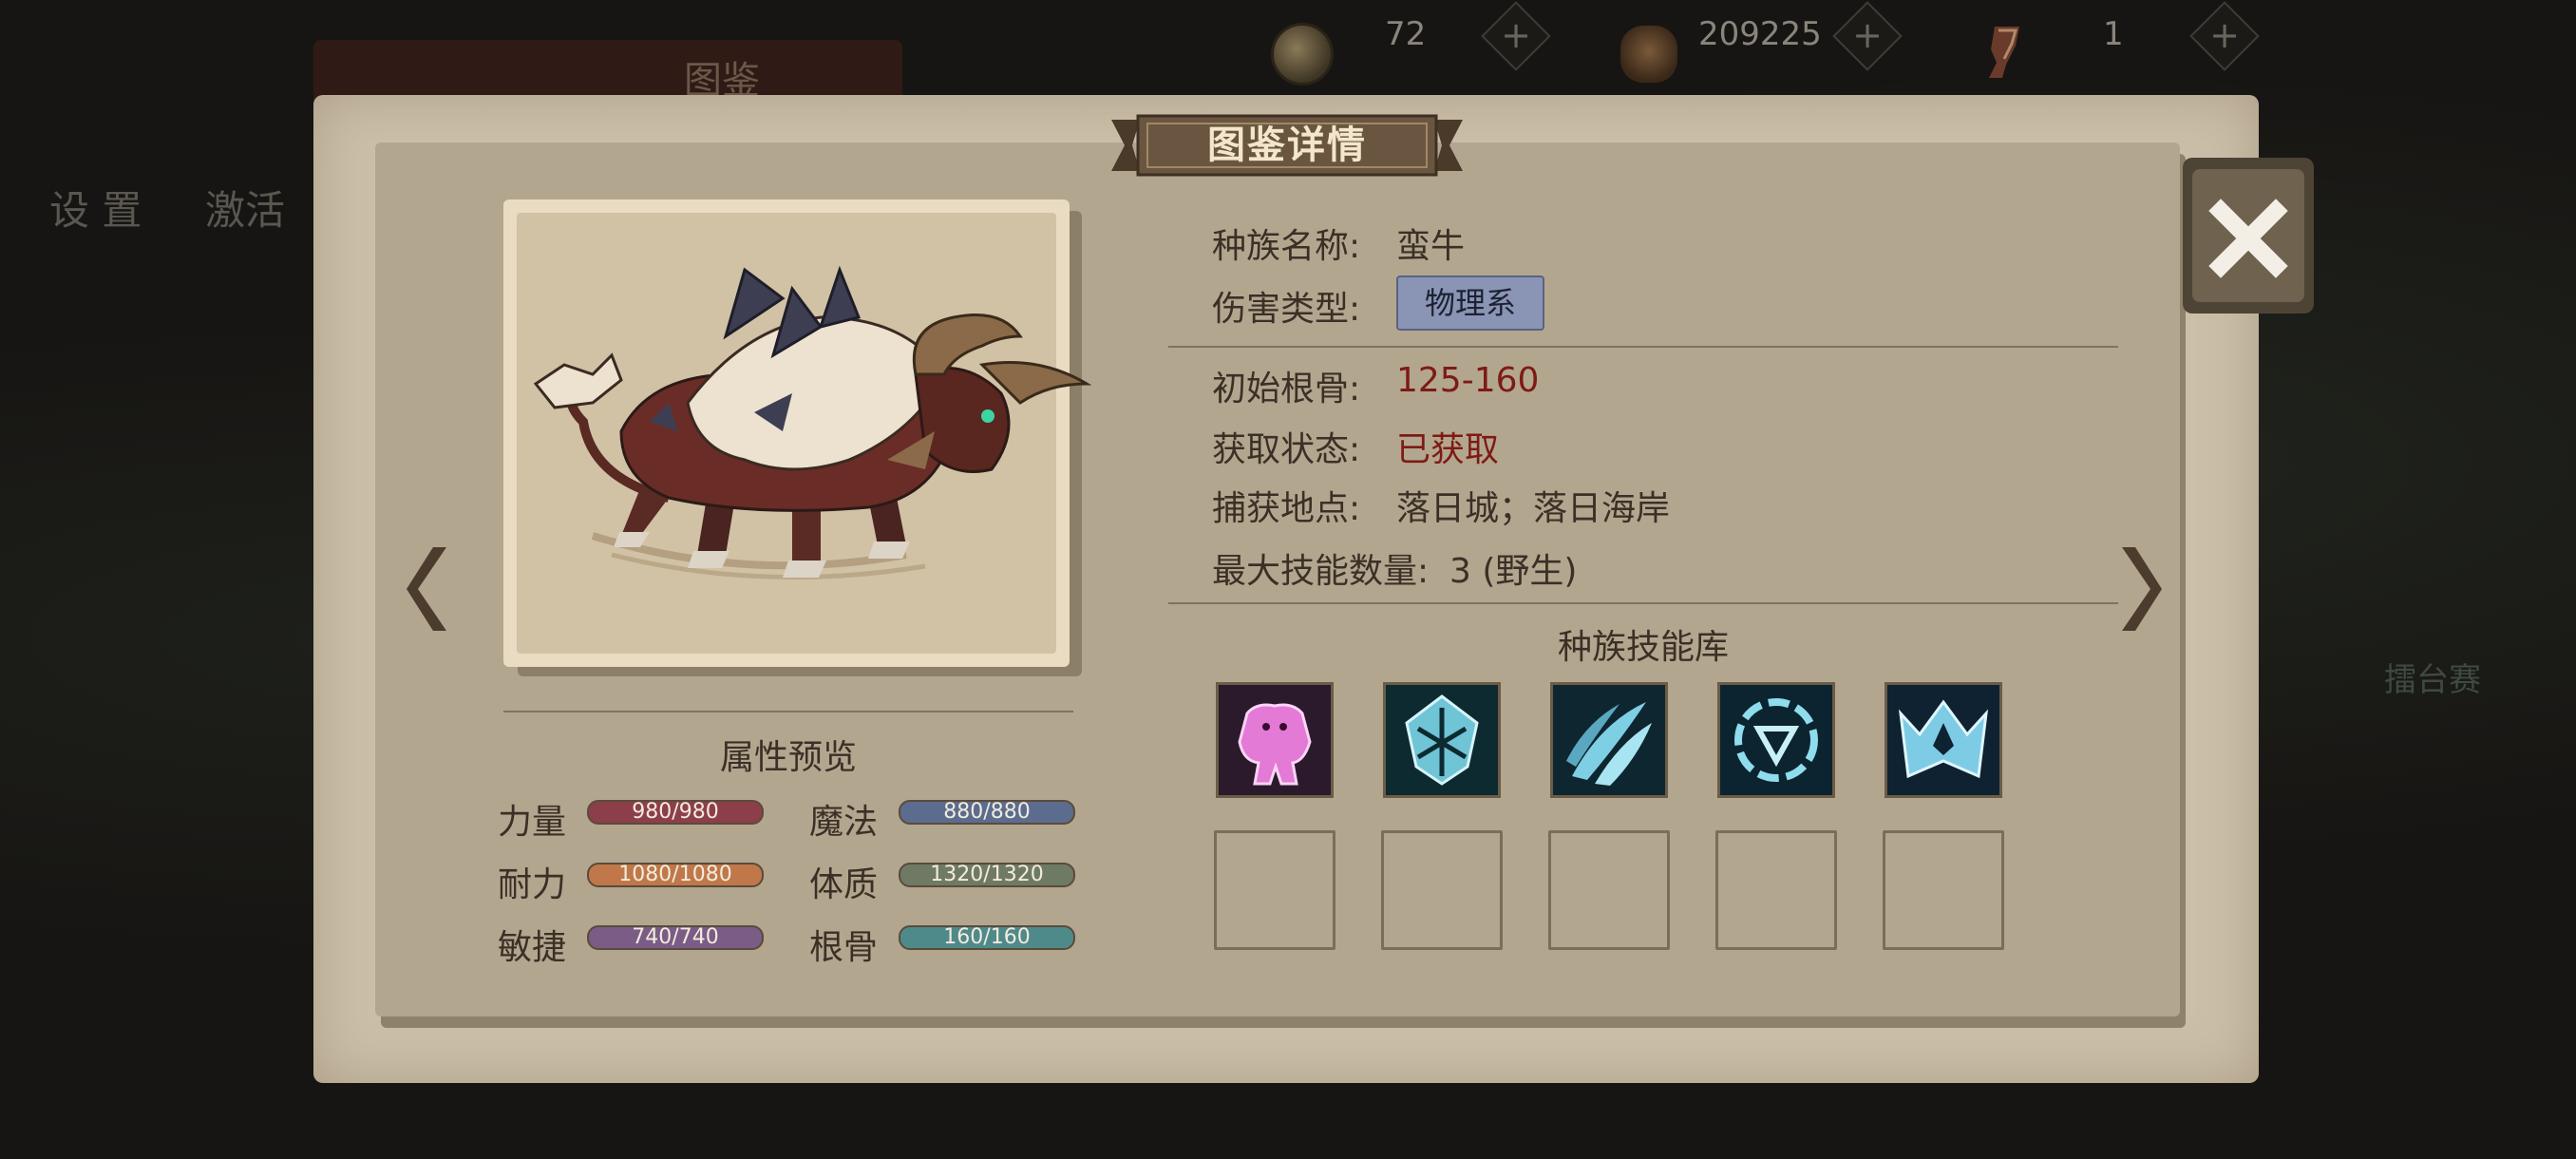 This screenshot has width=2576, height=1159. I want to click on initial-bone-value: 125-160, so click(1468, 380).